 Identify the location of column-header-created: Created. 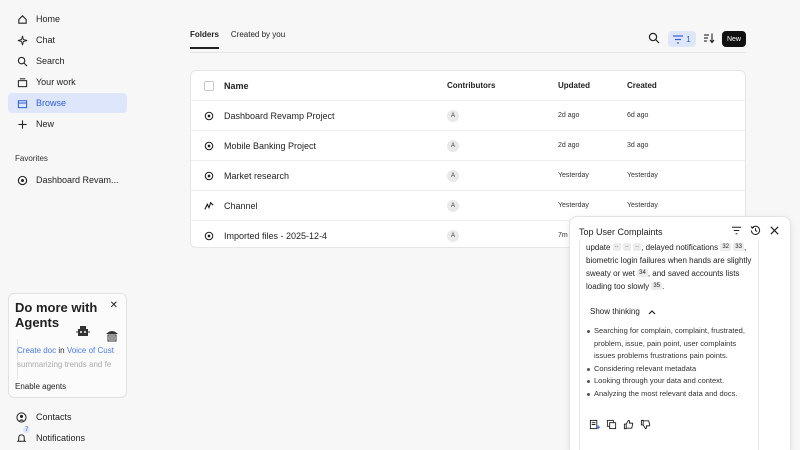
(642, 85).